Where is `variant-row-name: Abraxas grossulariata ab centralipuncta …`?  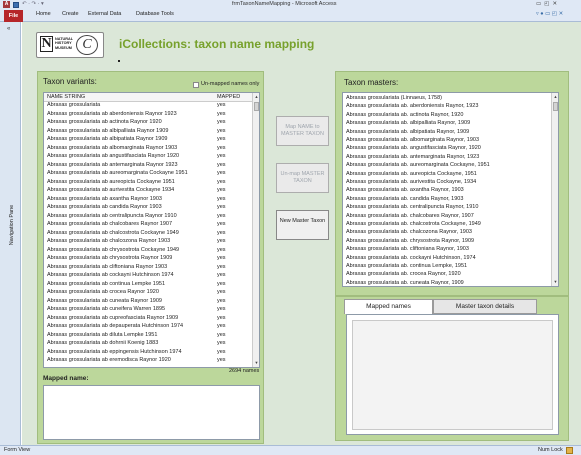
variant-row-name: Abraxas grossulariata ab centralipuncta … is located at coordinates (112, 217).